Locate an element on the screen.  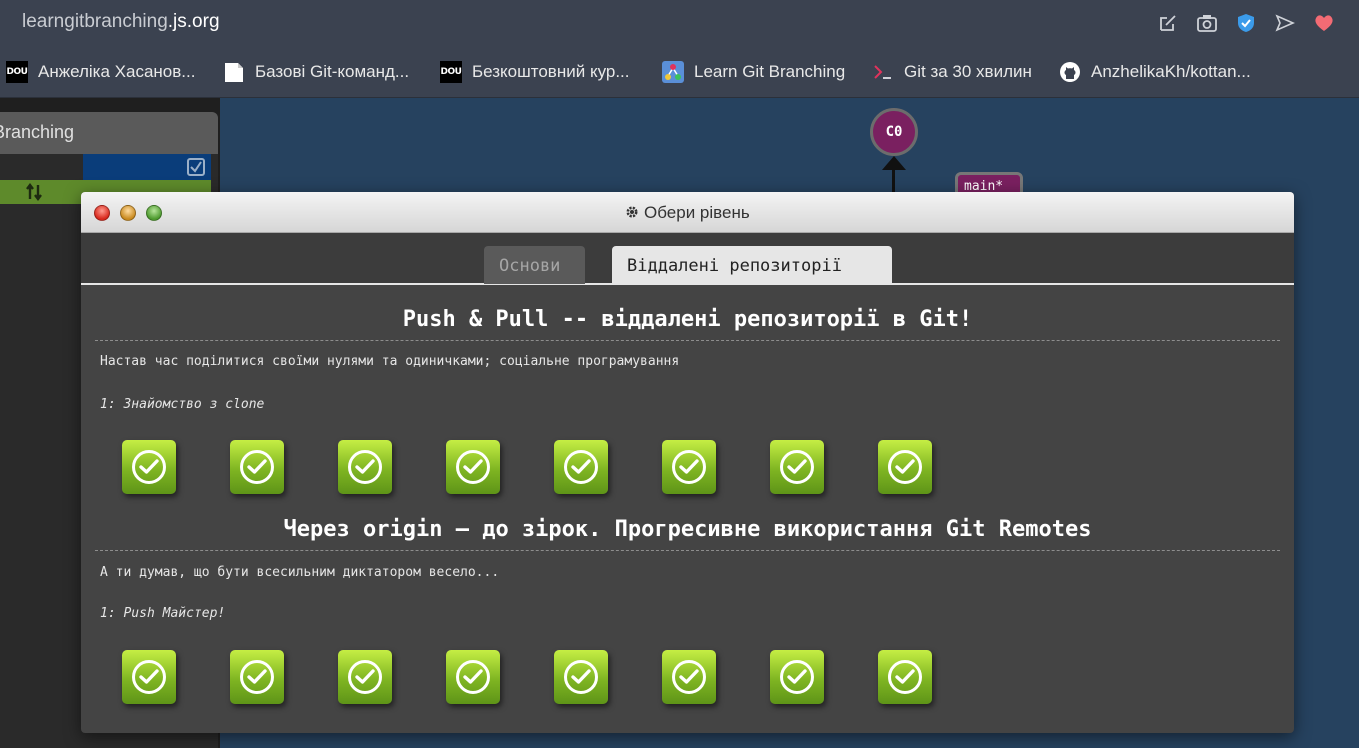
command-row is located at coordinates (147, 167).